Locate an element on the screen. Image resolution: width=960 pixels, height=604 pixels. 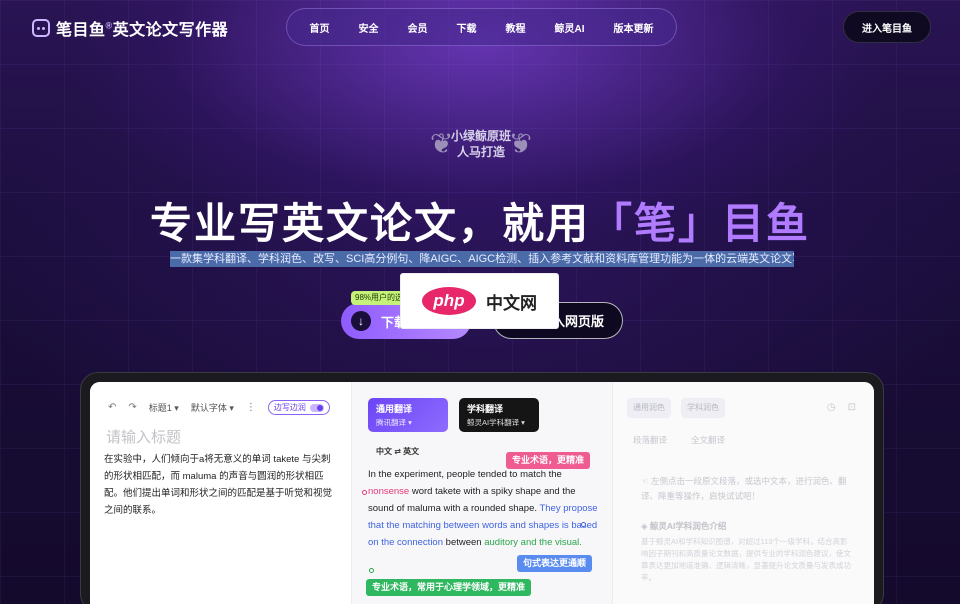
download-popularity-tag: 98%用户的选 is located at coordinates (379, 298).